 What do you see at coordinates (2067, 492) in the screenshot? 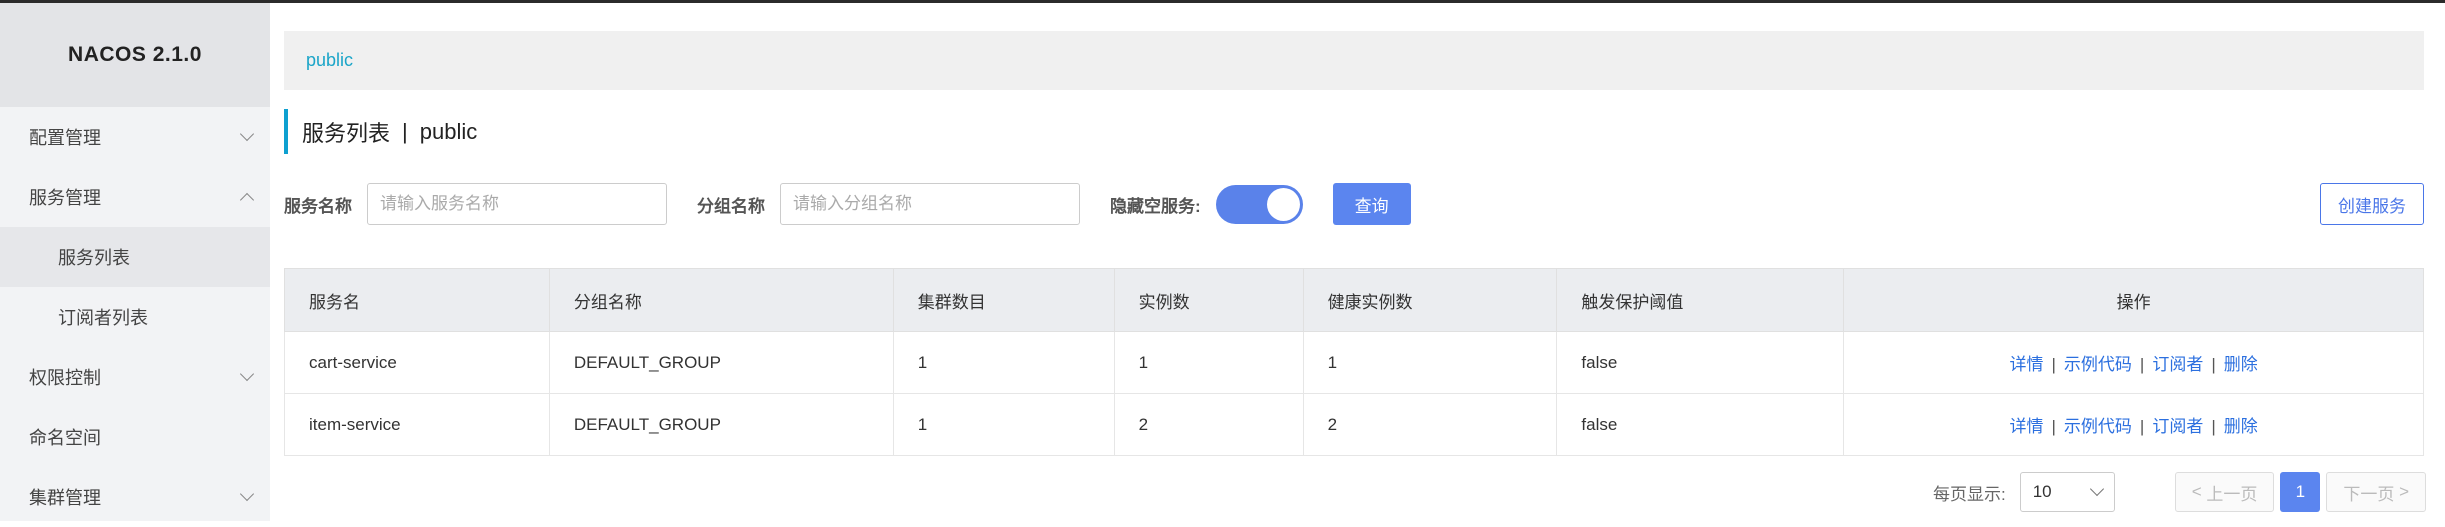
I see `page-size-select: 10` at bounding box center [2067, 492].